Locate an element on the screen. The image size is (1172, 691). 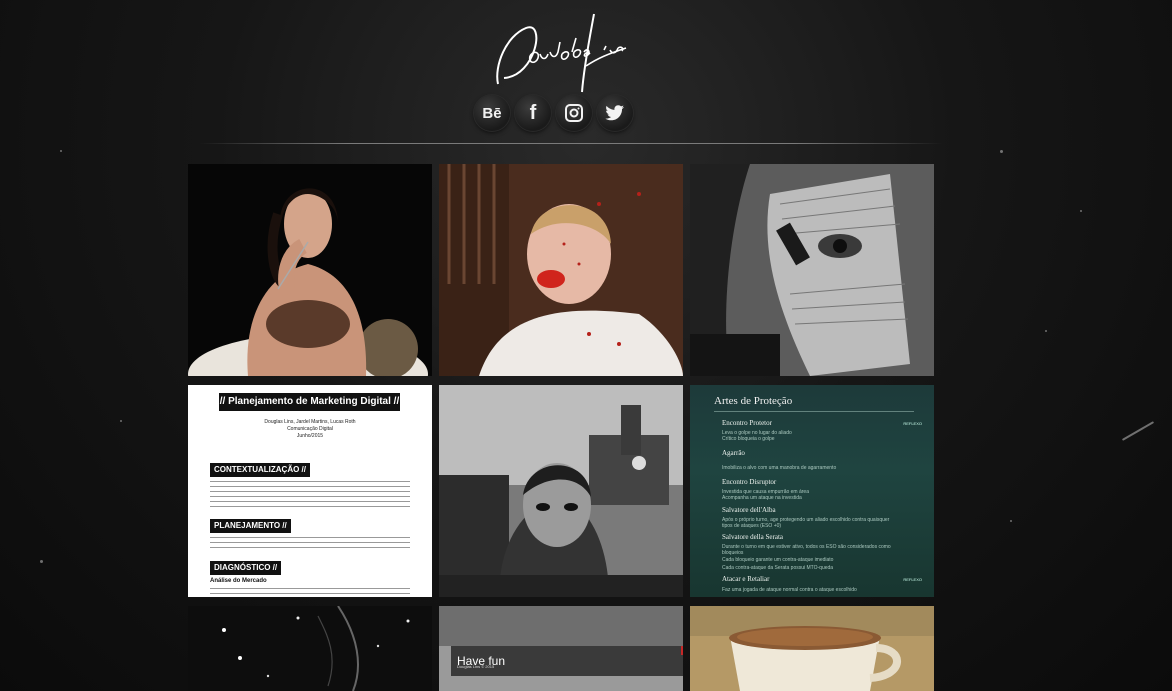
doc-meta-line: Comunicação Digital is located at coordinates (310, 429).